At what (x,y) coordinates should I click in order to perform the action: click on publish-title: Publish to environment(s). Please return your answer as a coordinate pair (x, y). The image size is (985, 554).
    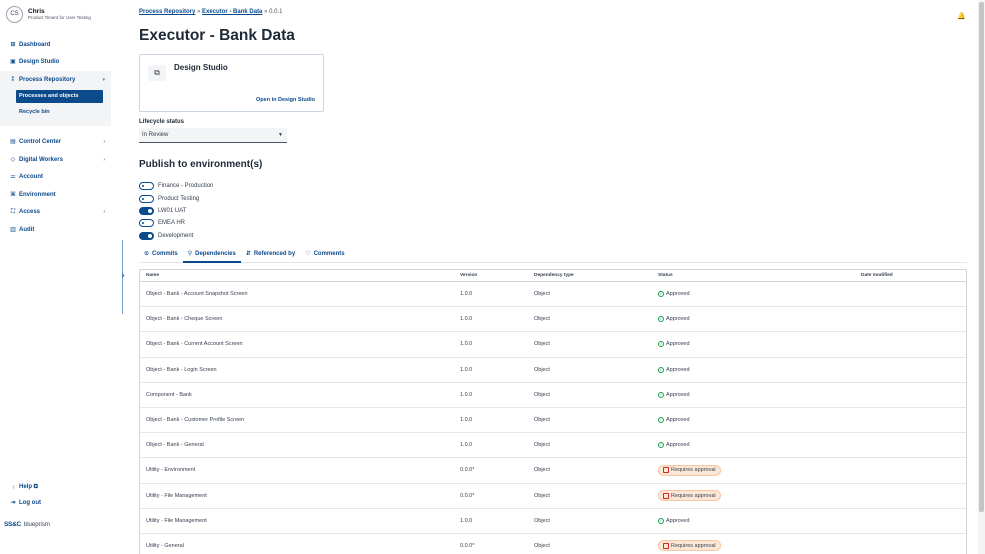
    Looking at the image, I should click on (201, 164).